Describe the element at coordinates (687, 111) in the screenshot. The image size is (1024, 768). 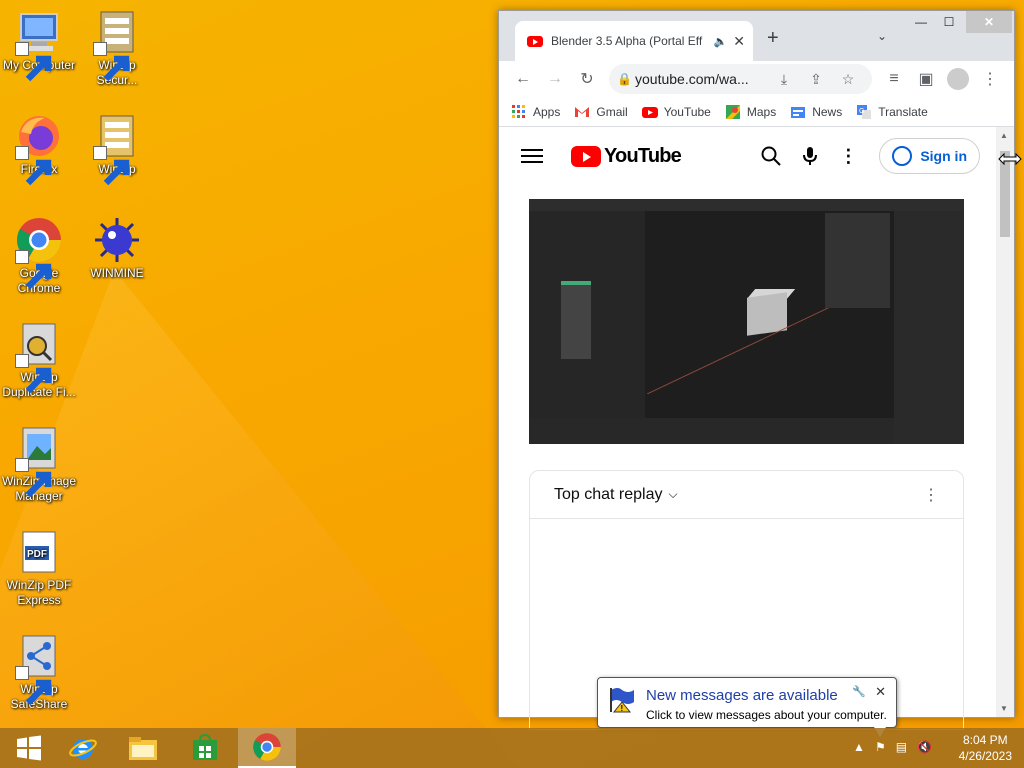
I see `bookmark-label: YouTube` at that location.